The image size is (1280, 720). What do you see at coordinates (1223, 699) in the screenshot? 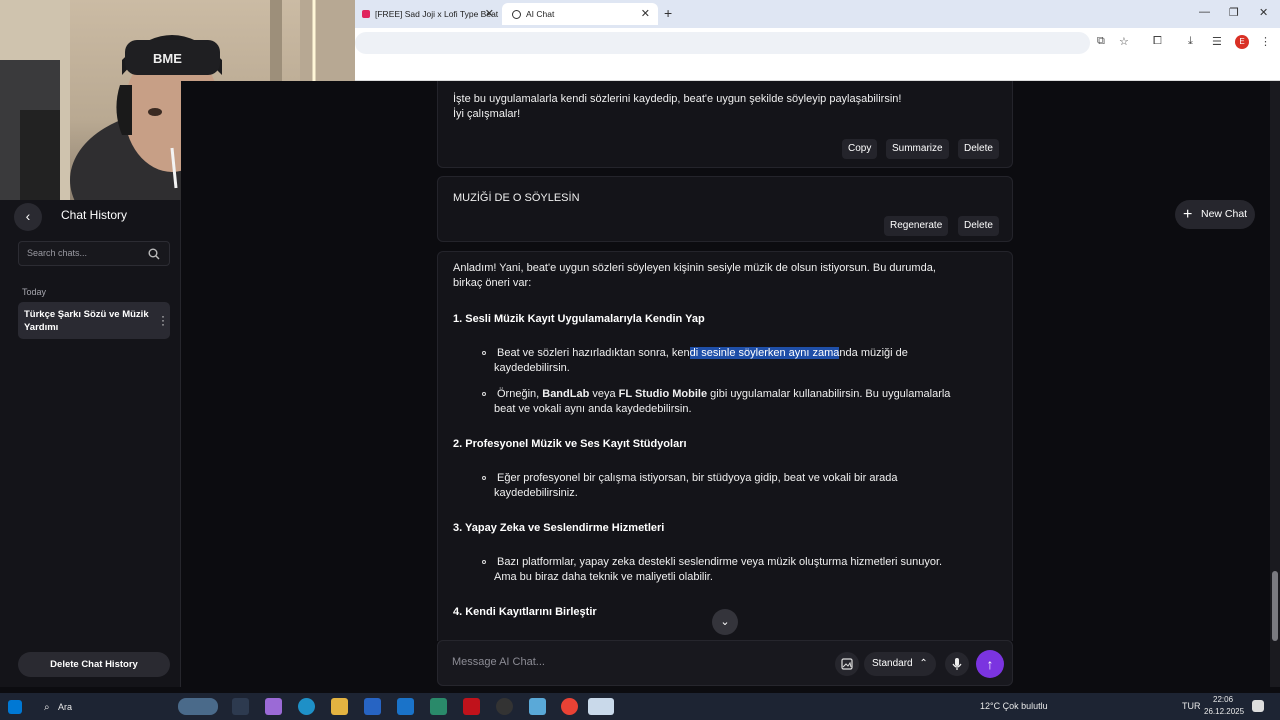
I see `clock-time: 22:06` at bounding box center [1223, 699].